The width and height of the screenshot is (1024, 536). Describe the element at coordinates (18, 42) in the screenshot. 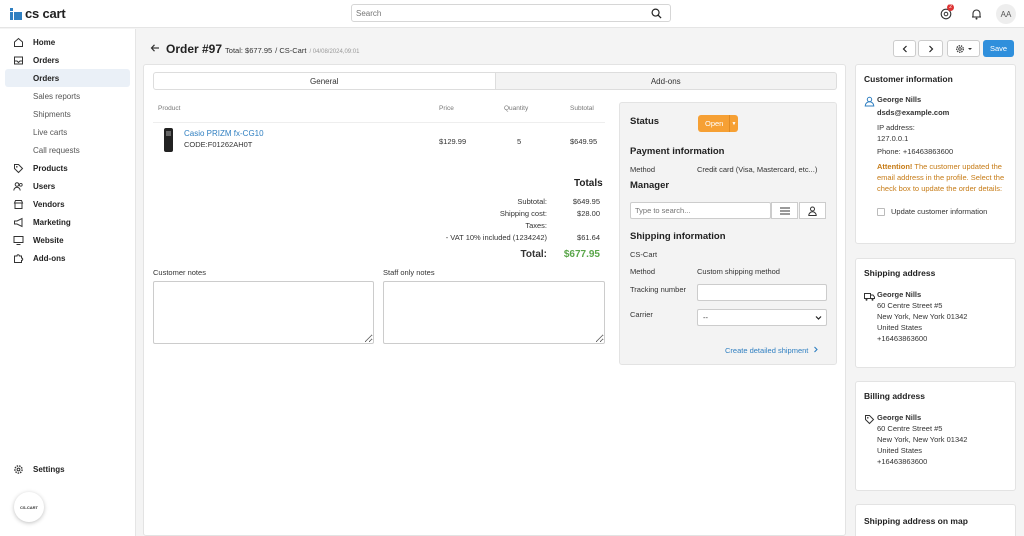

I see `home-icon` at that location.